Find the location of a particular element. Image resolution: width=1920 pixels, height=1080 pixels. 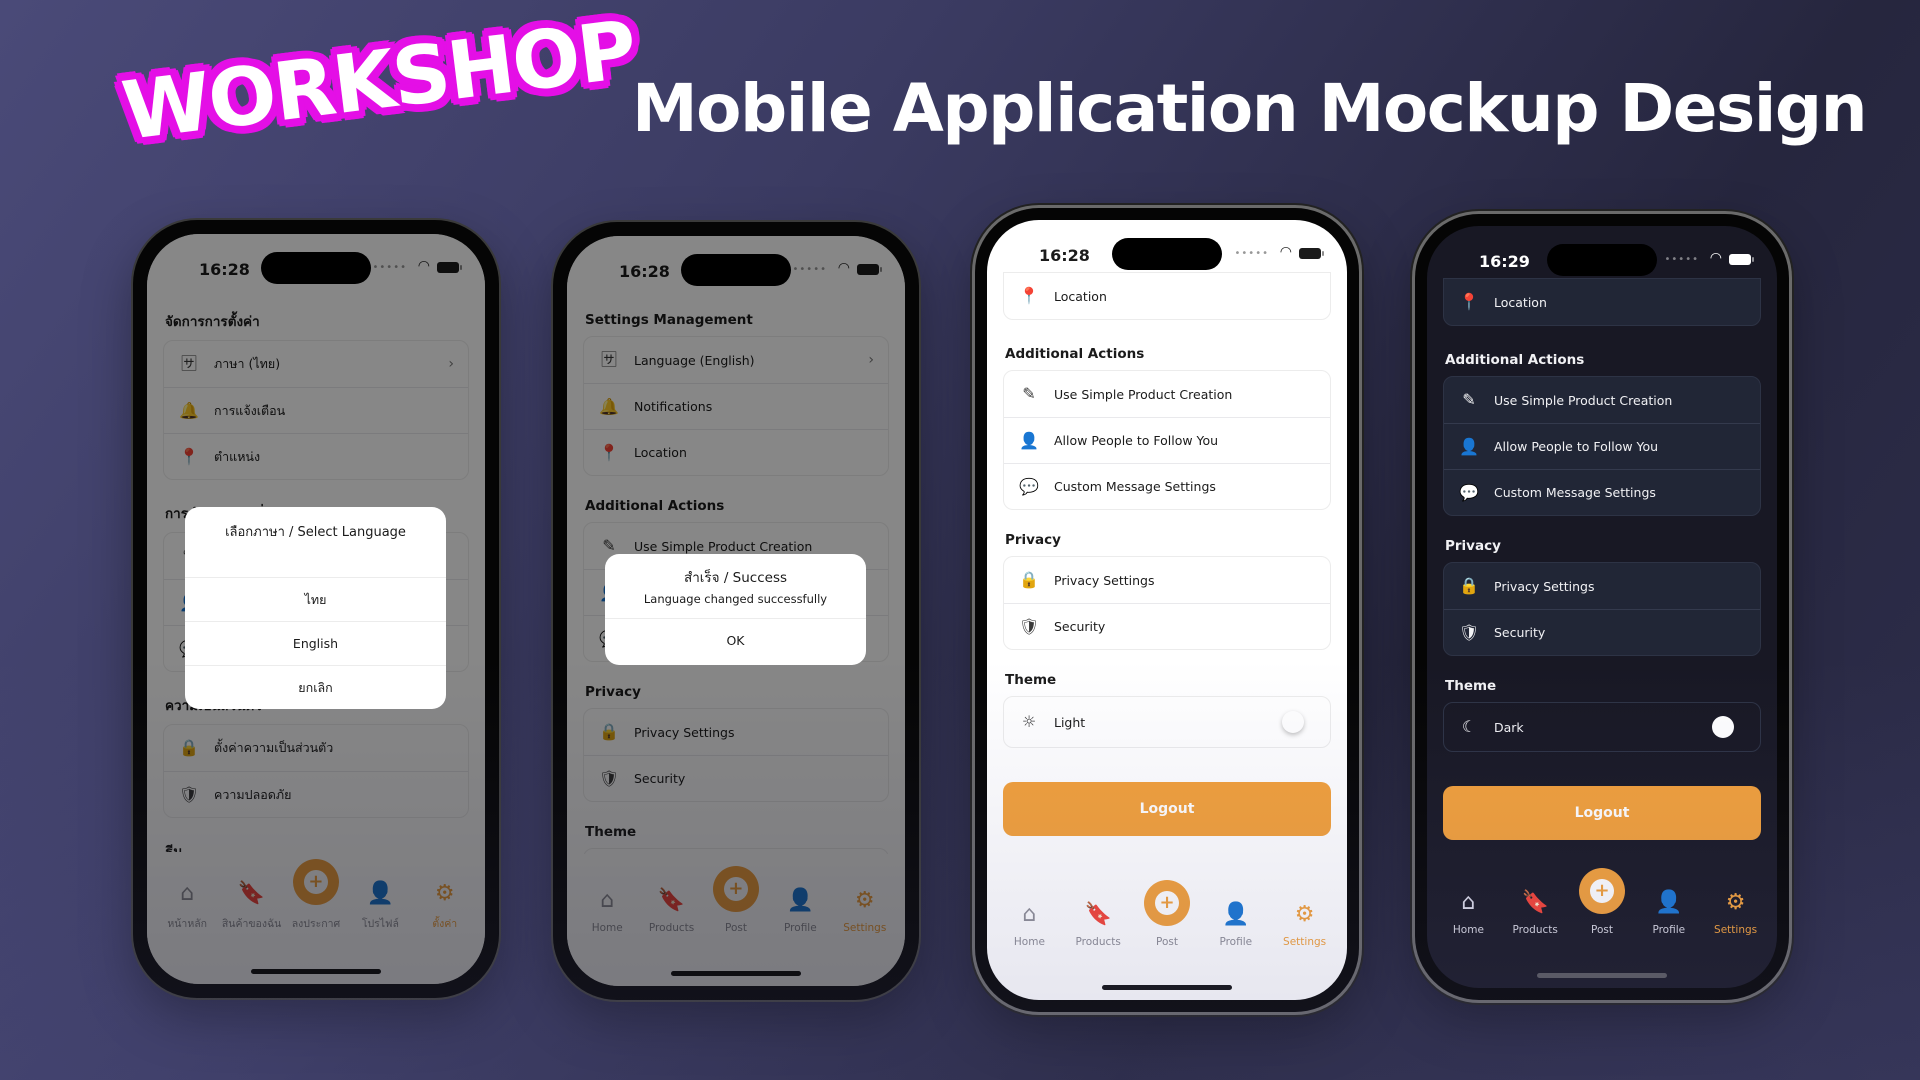

settings-card: 📍 Location is located at coordinates (1167, 296).